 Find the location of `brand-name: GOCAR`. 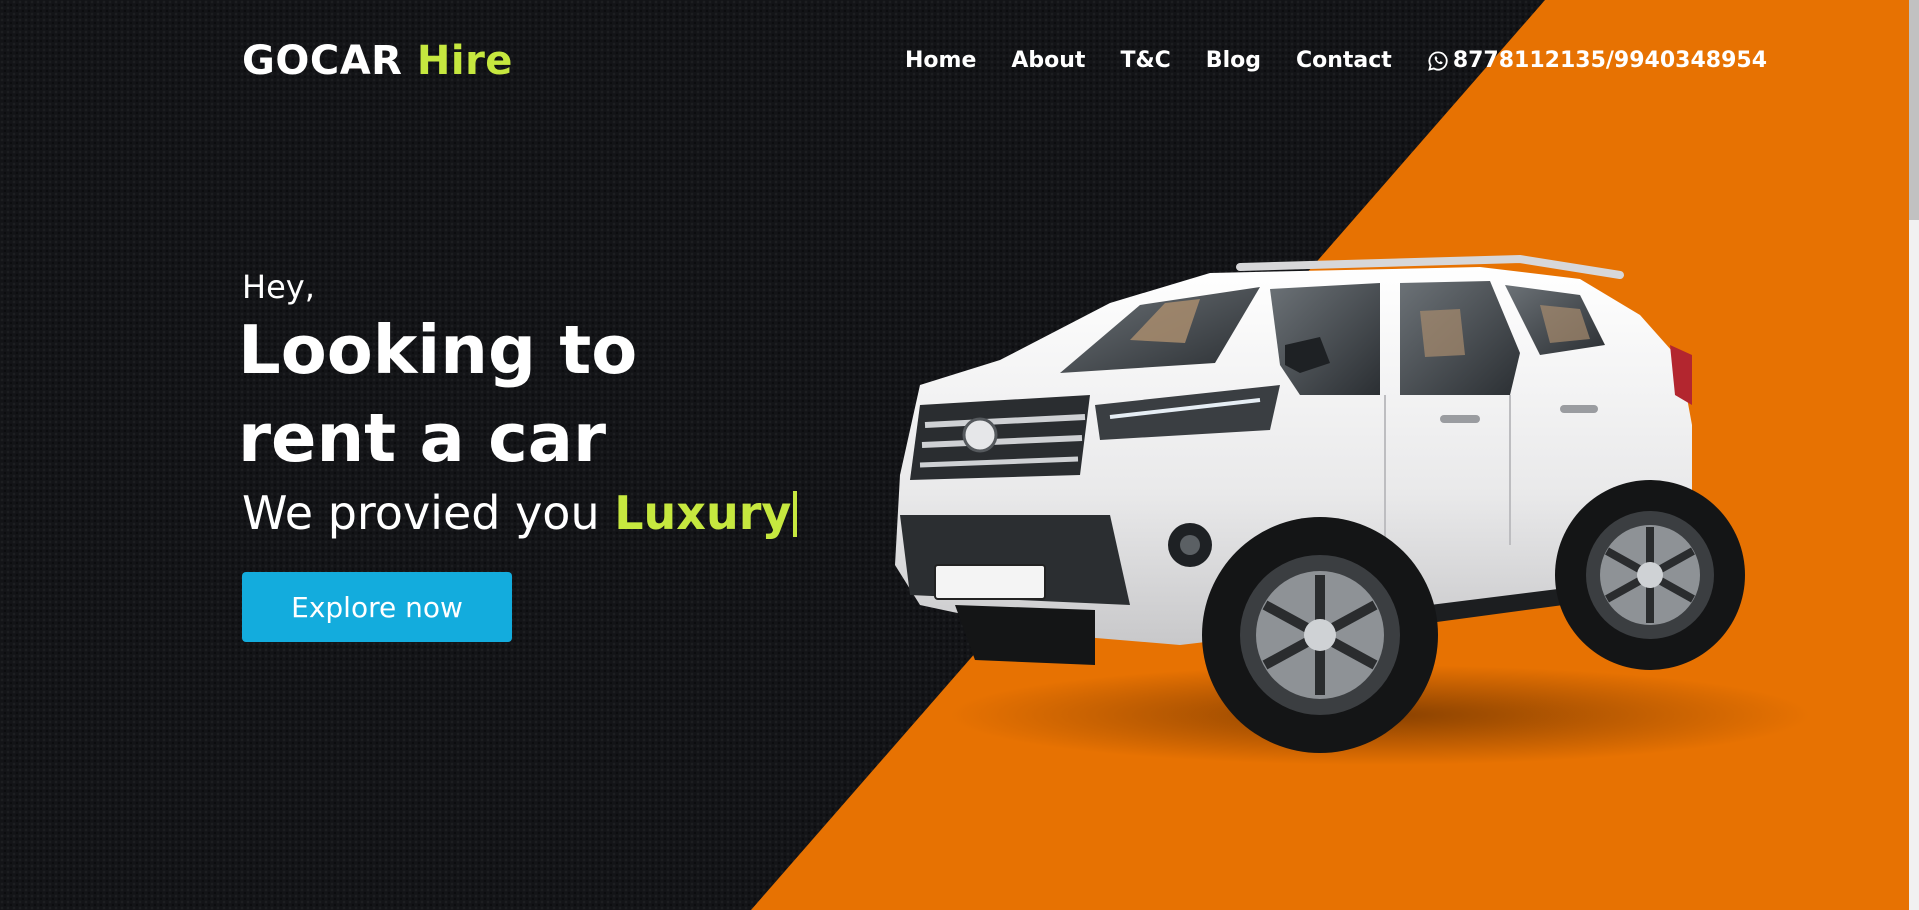

brand-name: GOCAR is located at coordinates (322, 61).